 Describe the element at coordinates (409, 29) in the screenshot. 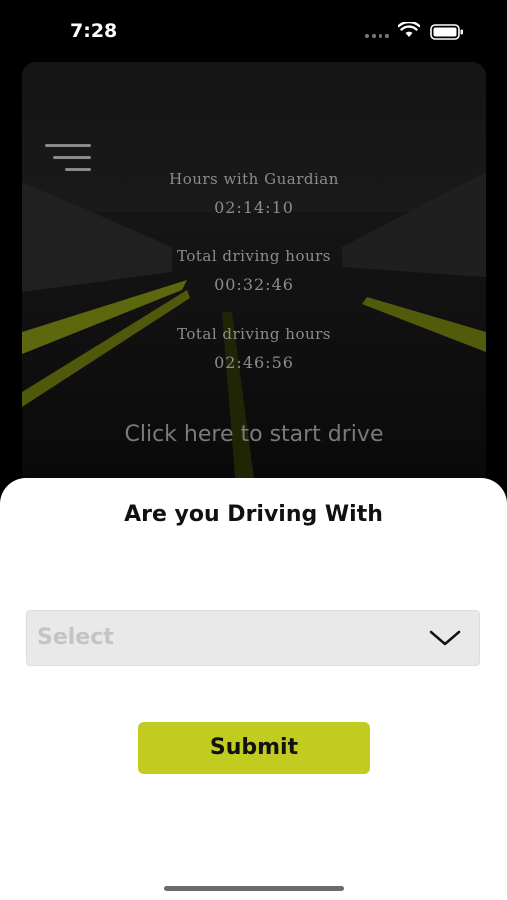

I see `wifi-icon` at that location.